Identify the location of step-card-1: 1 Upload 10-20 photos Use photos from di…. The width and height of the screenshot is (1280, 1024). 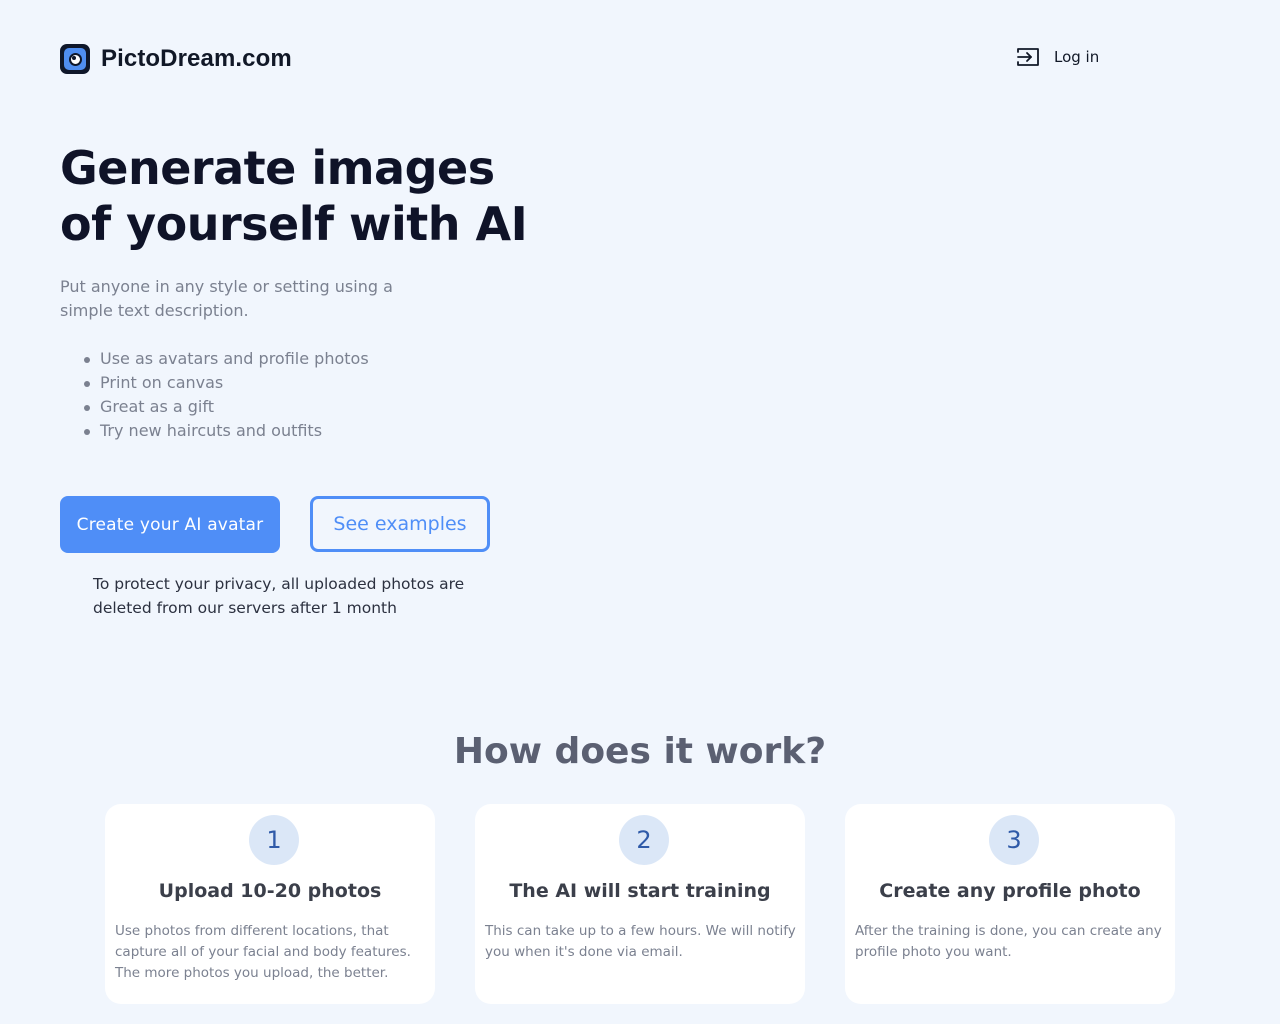
(270, 904).